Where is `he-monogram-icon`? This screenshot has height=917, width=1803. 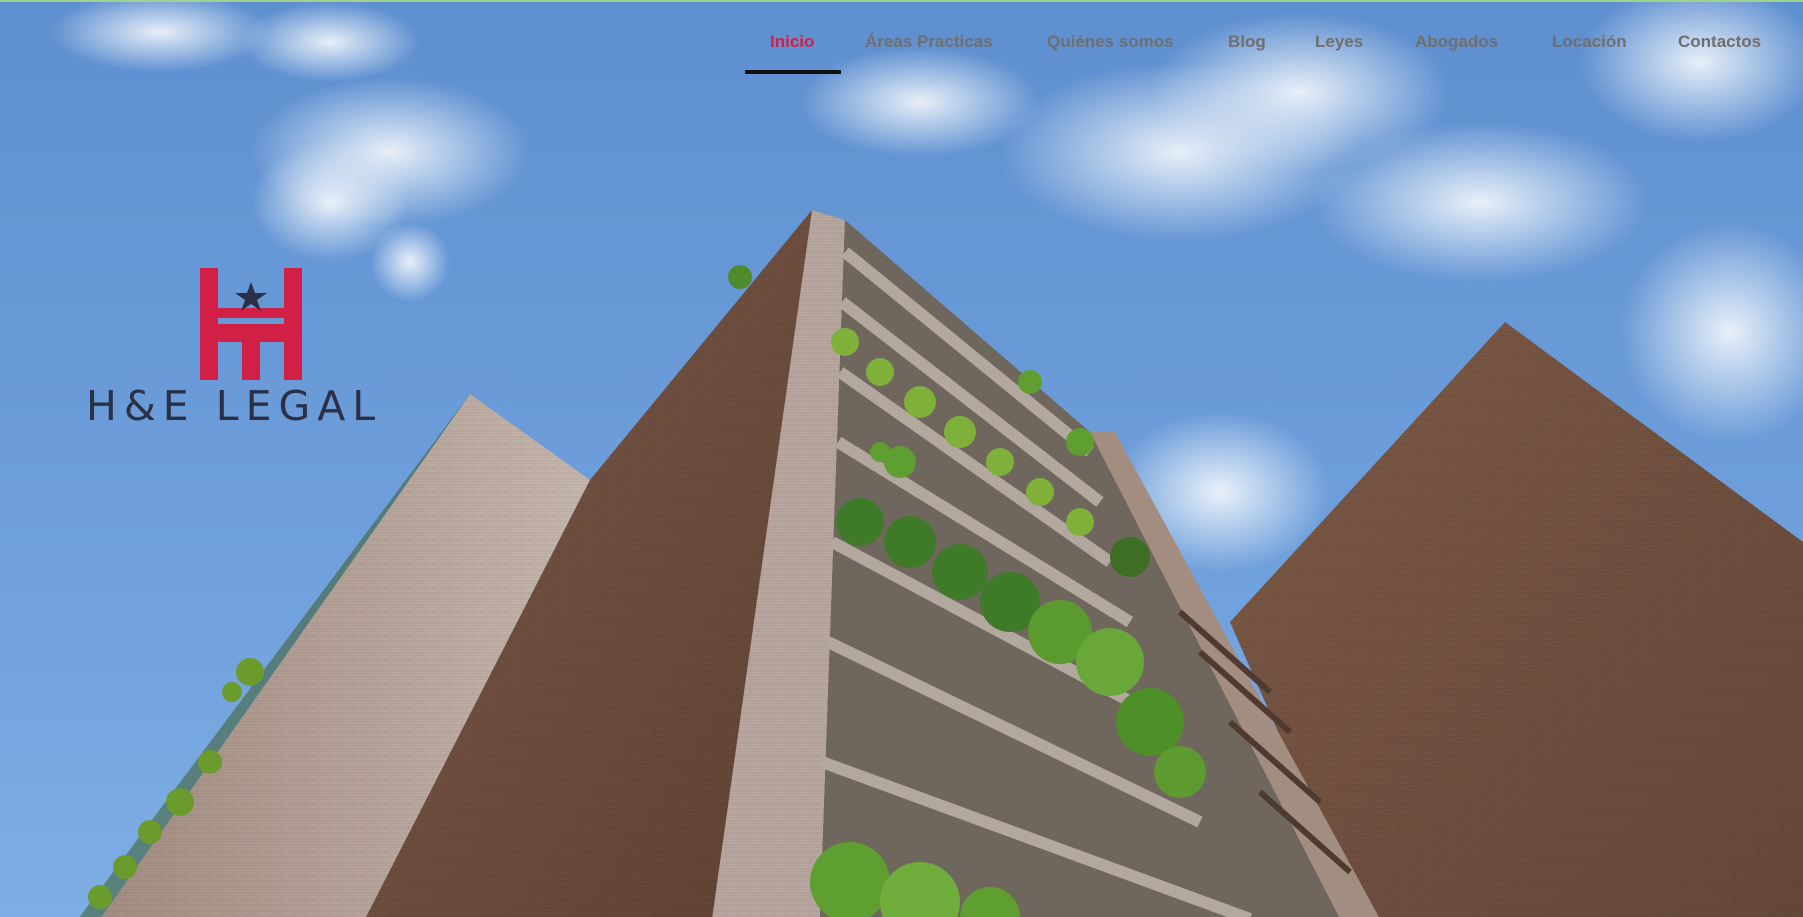 he-monogram-icon is located at coordinates (251, 324).